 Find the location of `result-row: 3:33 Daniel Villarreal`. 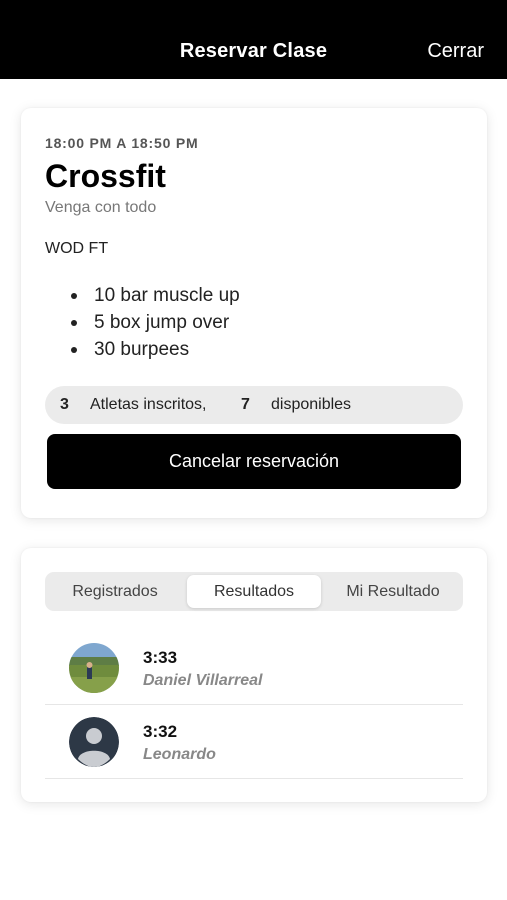

result-row: 3:33 Daniel Villarreal is located at coordinates (254, 668).